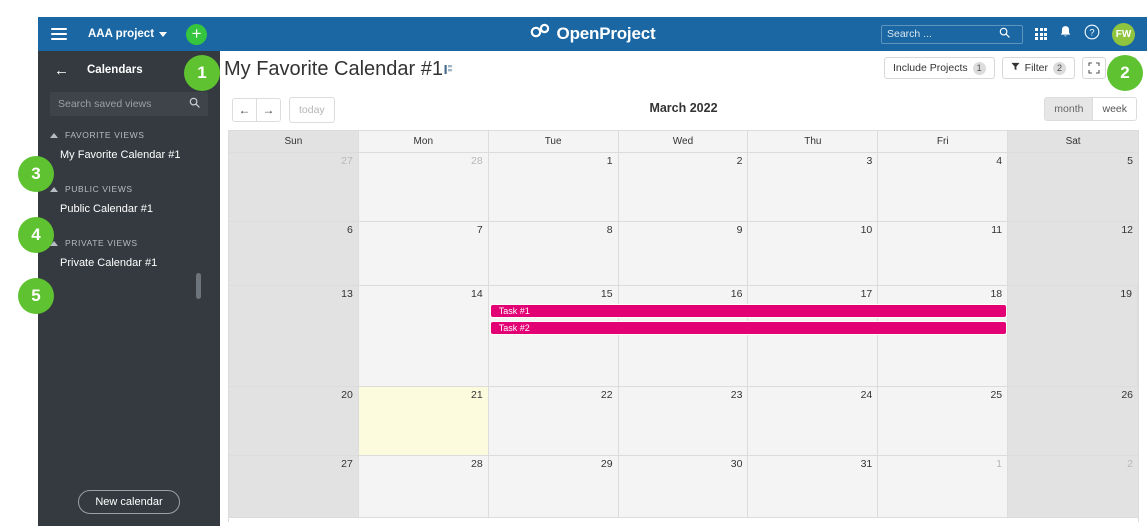 This screenshot has height=526, width=1147. I want to click on calendar-day-header: Tue, so click(553, 141).